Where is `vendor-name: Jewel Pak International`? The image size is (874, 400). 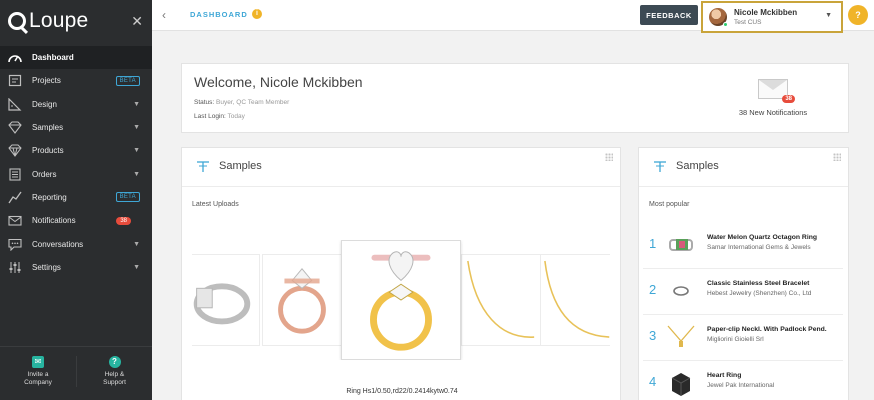
vendor-name: Jewel Pak International is located at coordinates (741, 385).